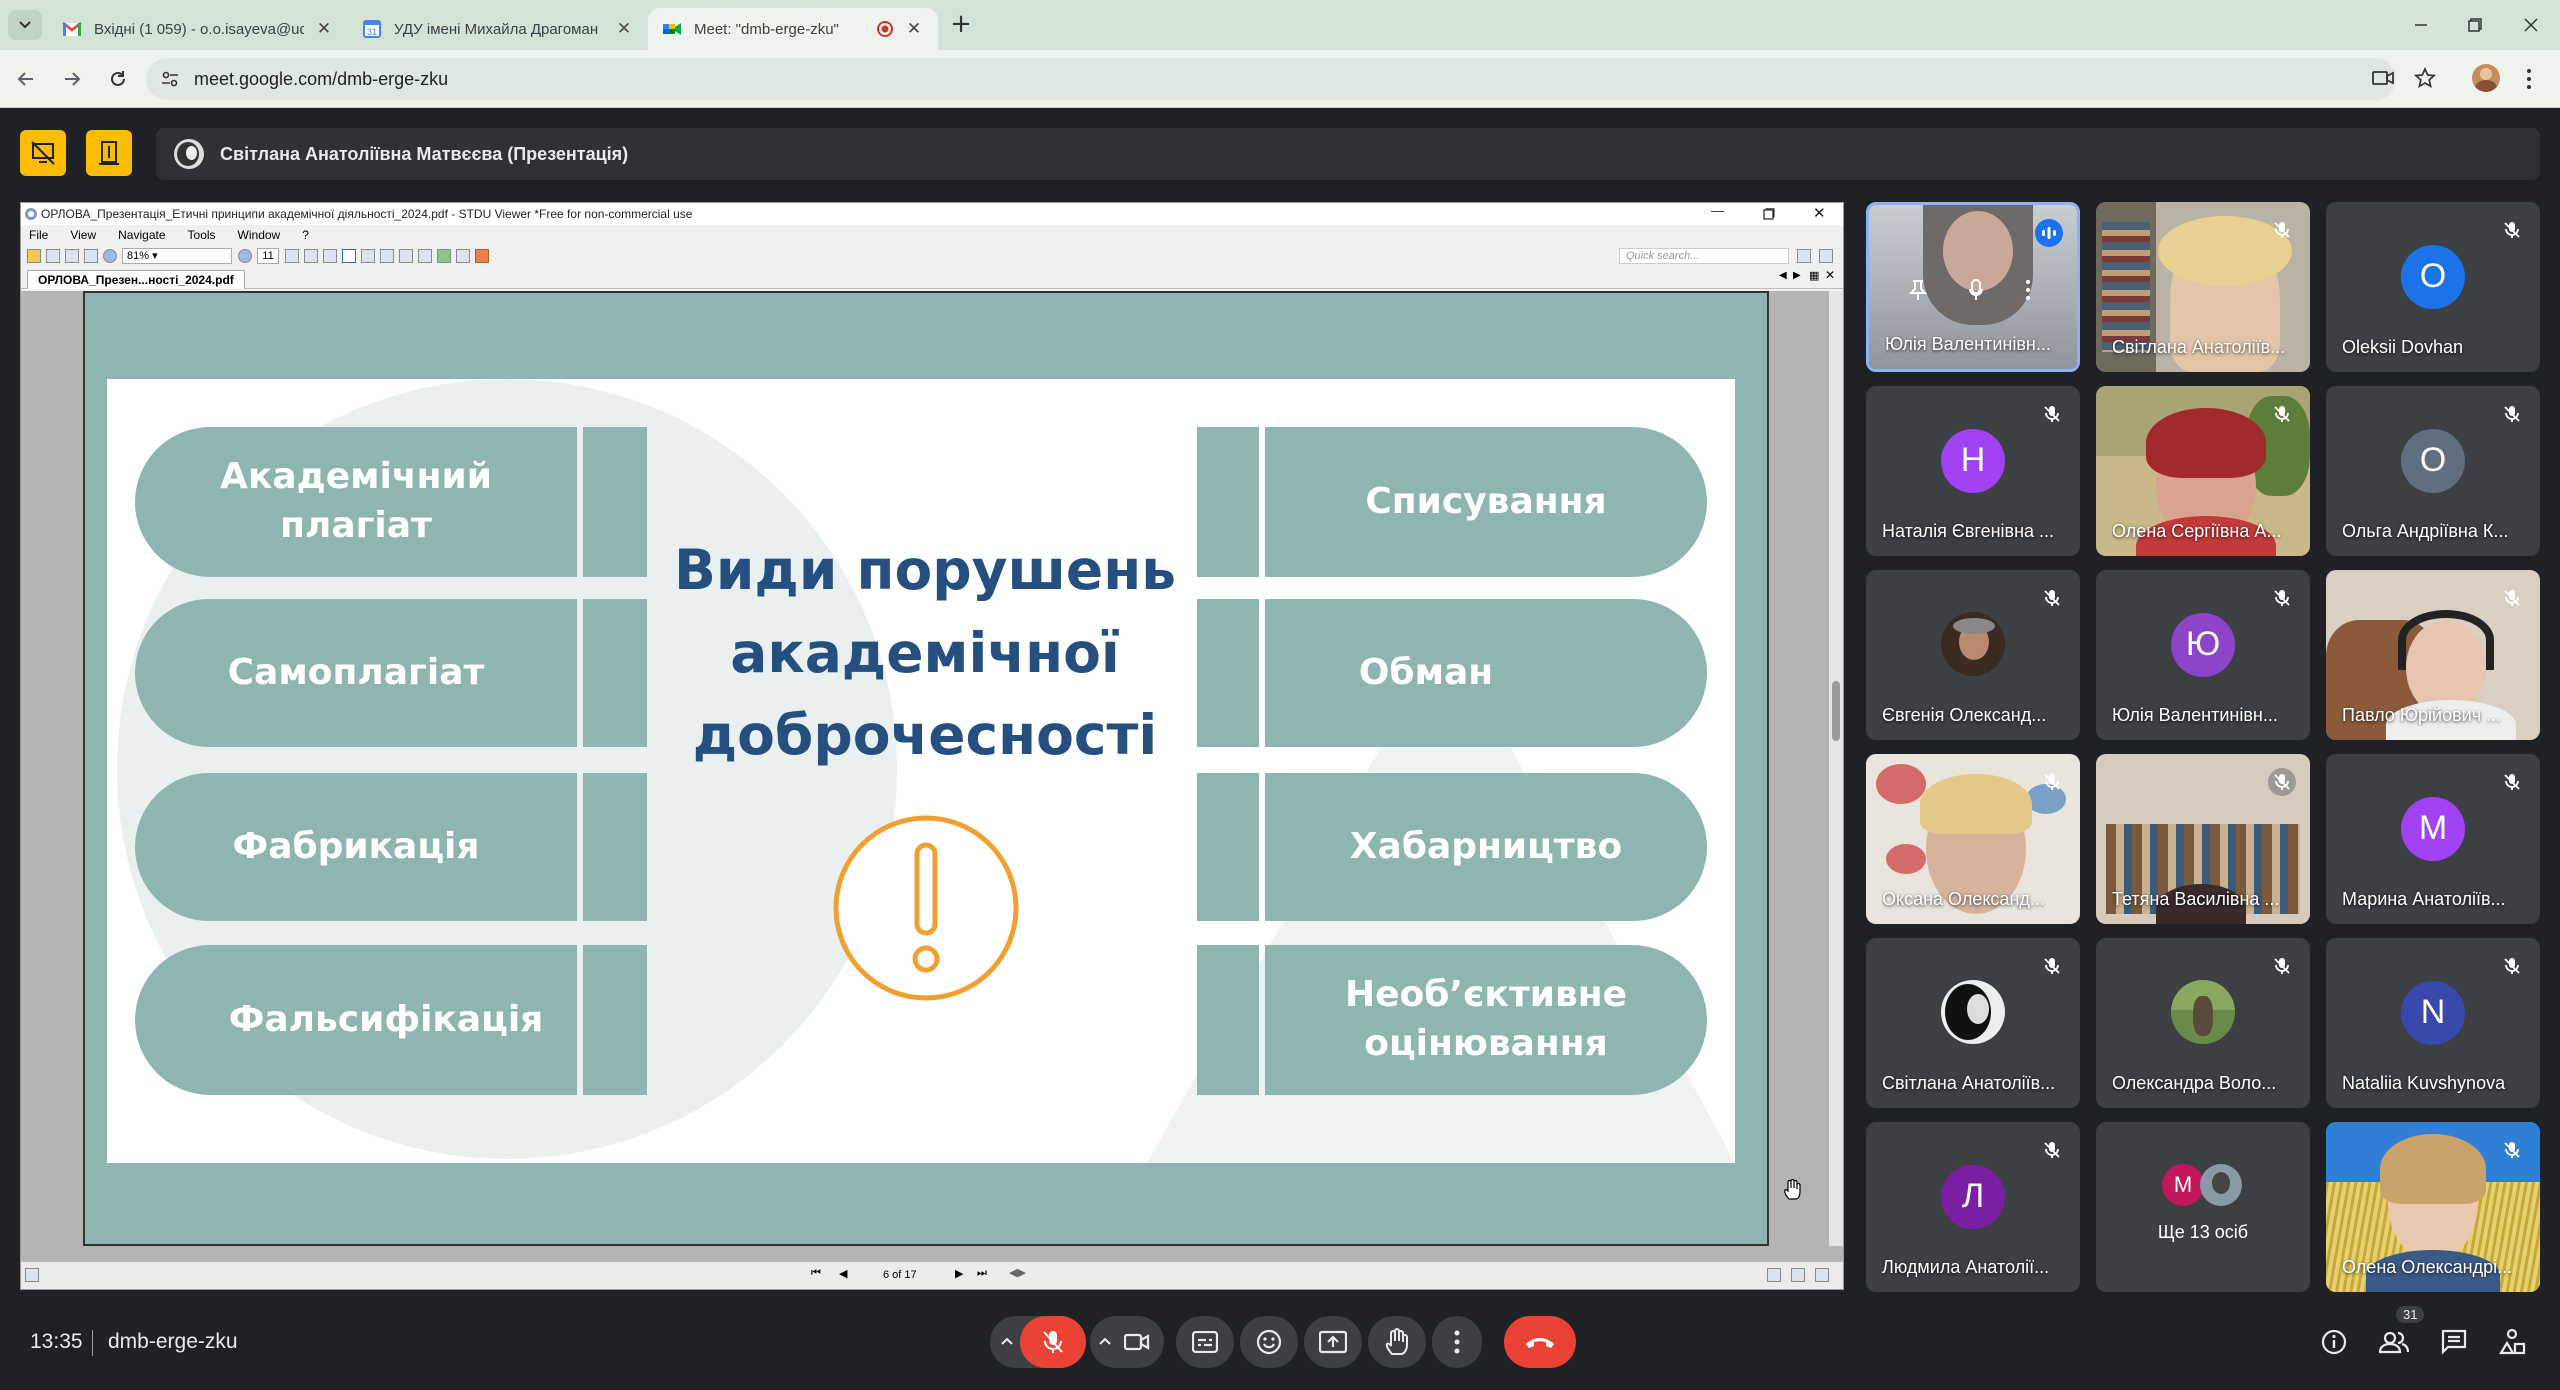 Image resolution: width=2560 pixels, height=1390 pixels. I want to click on pin-icon, so click(1918, 290).